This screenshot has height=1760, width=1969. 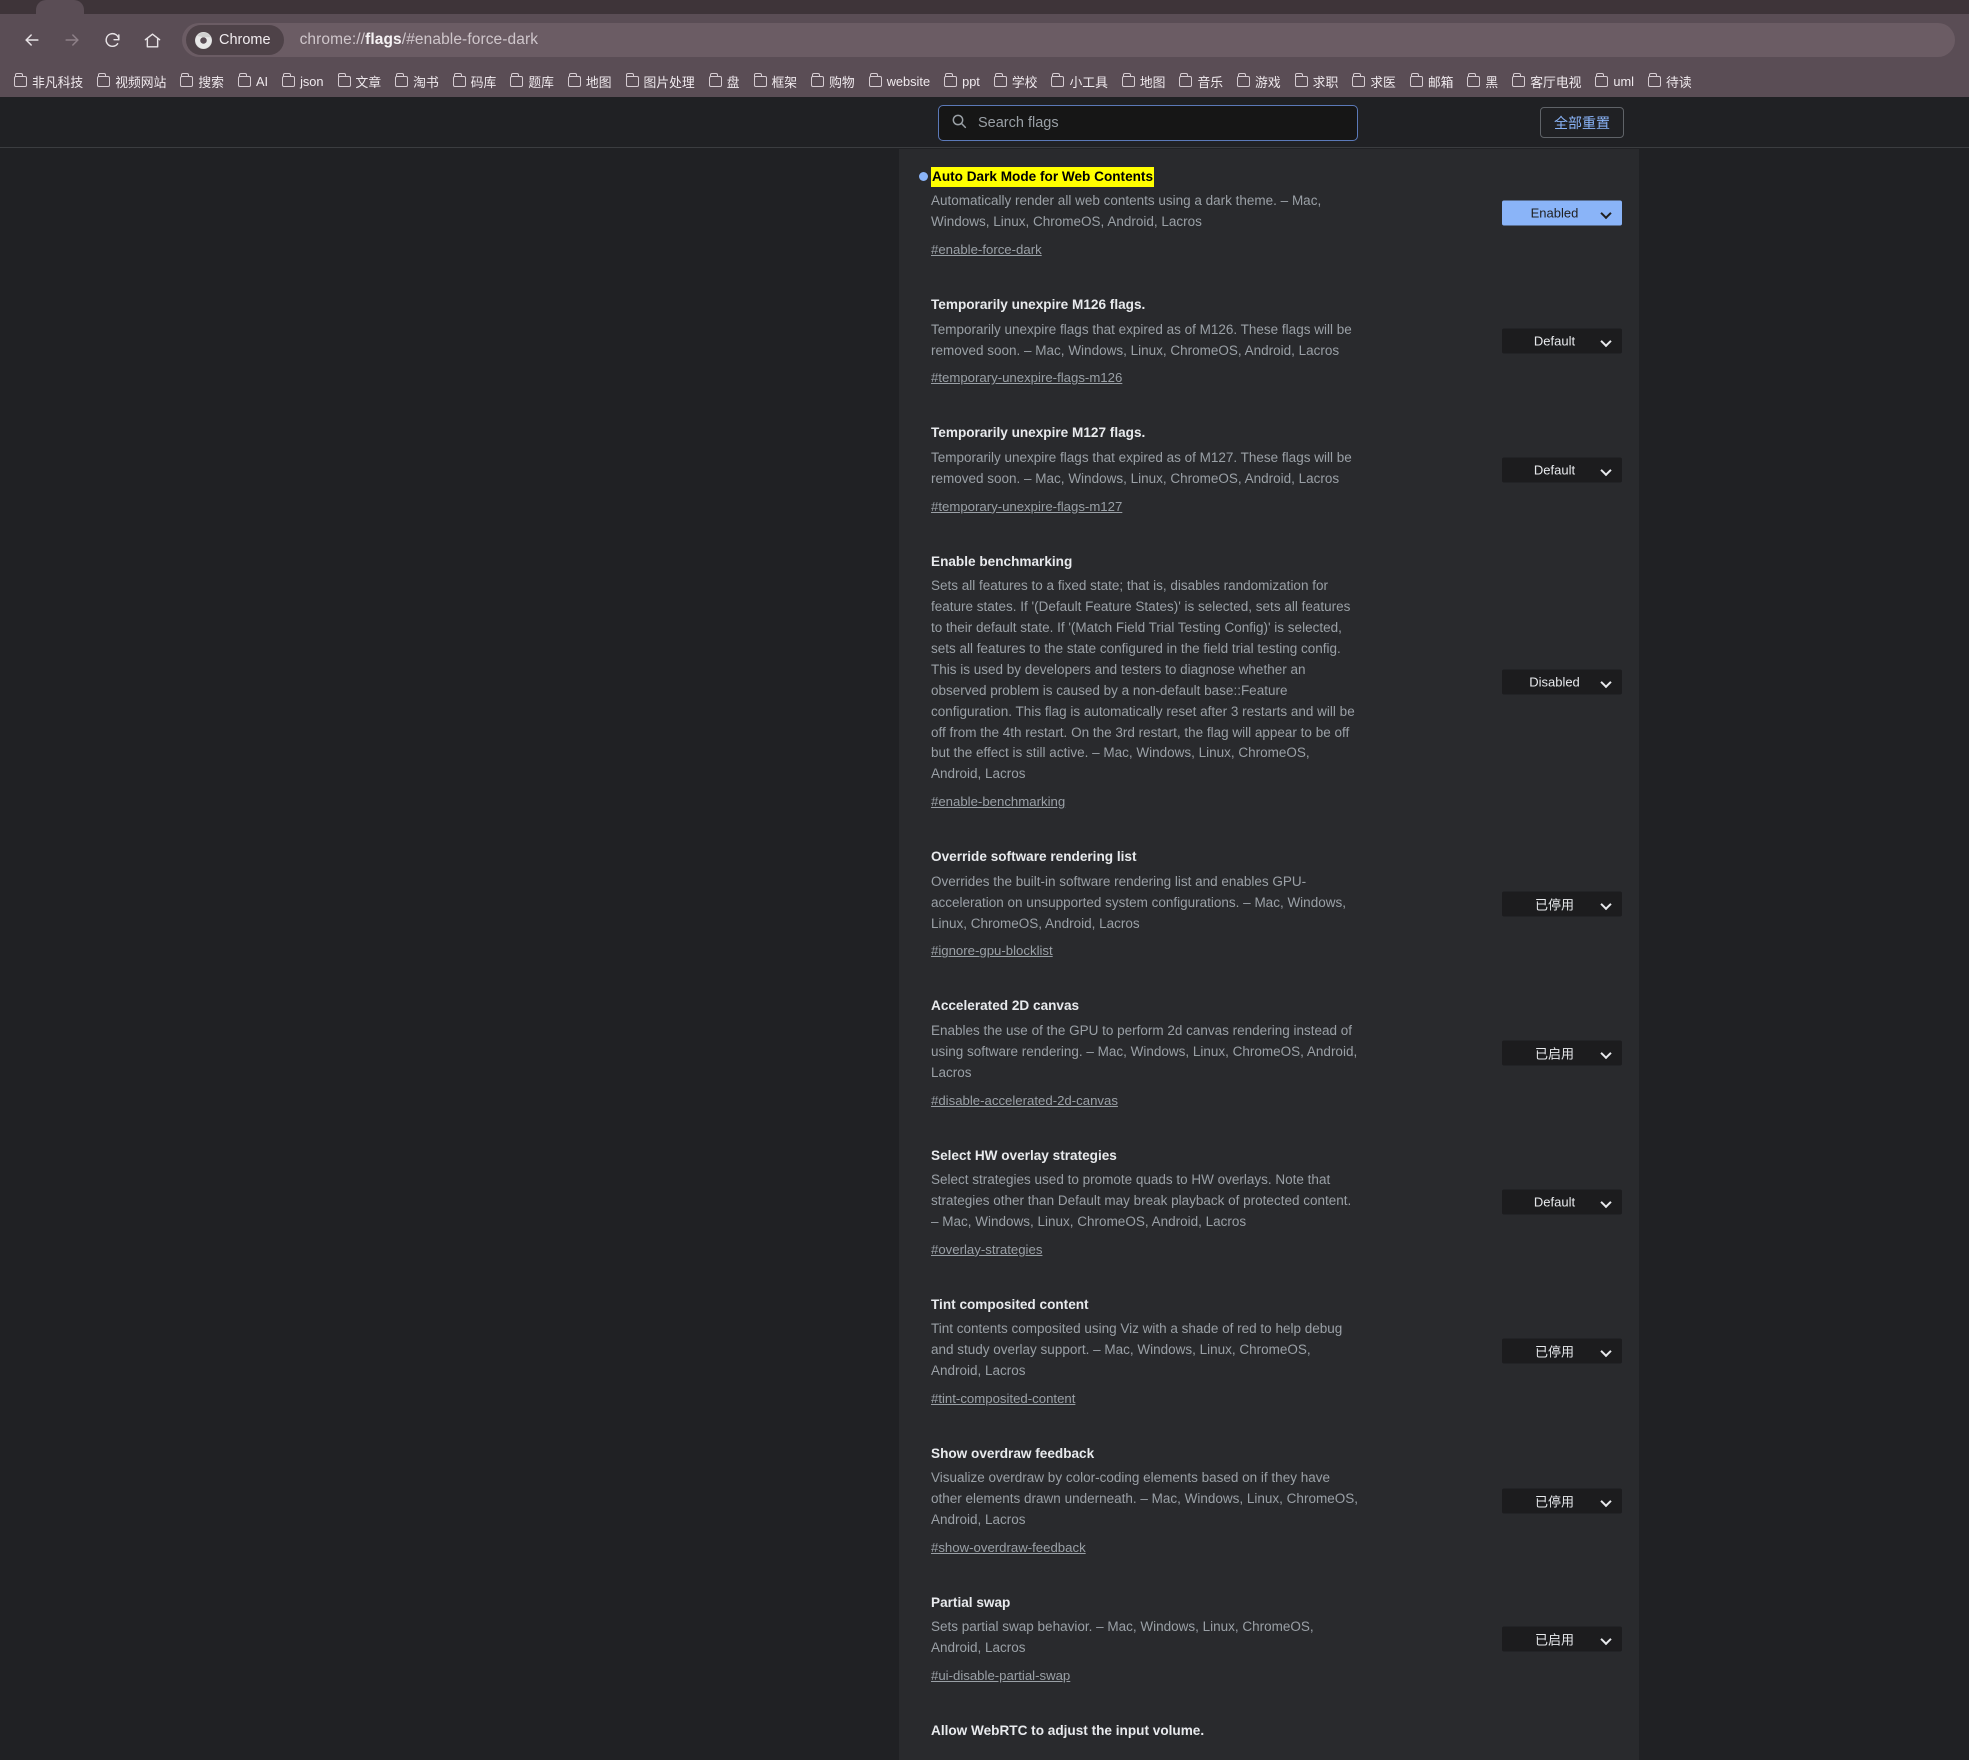 What do you see at coordinates (842, 82) in the screenshot?
I see `bookmark-label: 购物` at bounding box center [842, 82].